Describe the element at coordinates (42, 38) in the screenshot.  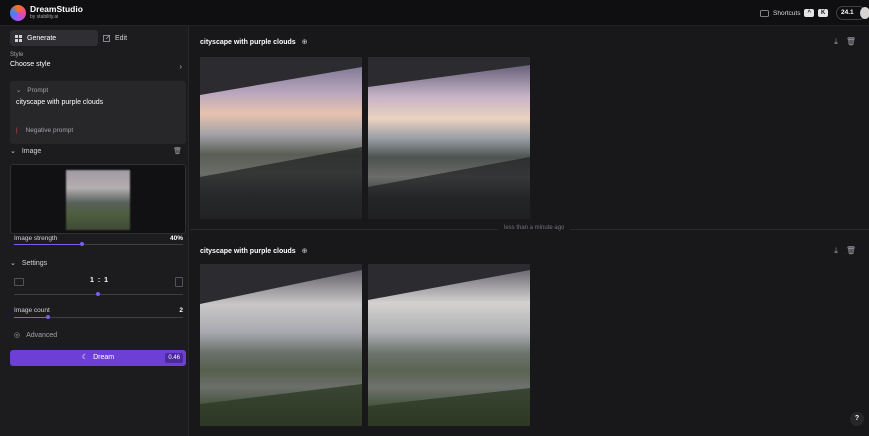
I see `tab-generate-label: Generate` at that location.